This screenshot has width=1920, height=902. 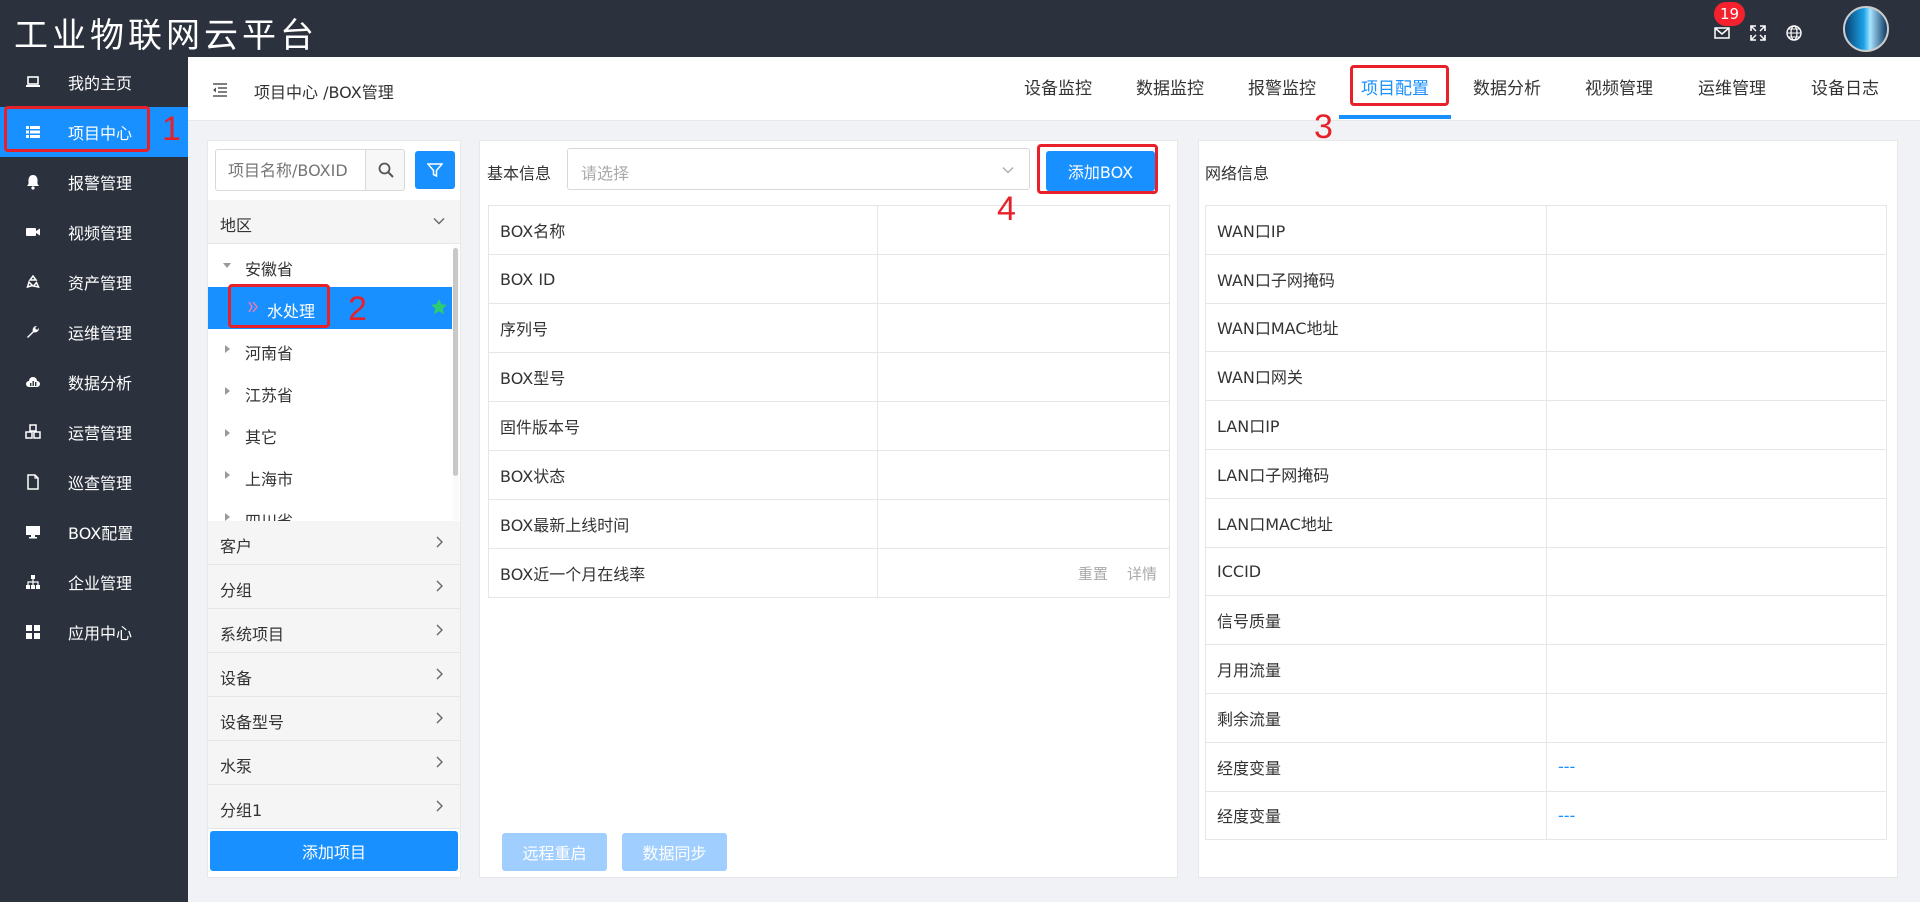 What do you see at coordinates (829, 524) in the screenshot?
I see `table-row: BOX最新上线时间` at bounding box center [829, 524].